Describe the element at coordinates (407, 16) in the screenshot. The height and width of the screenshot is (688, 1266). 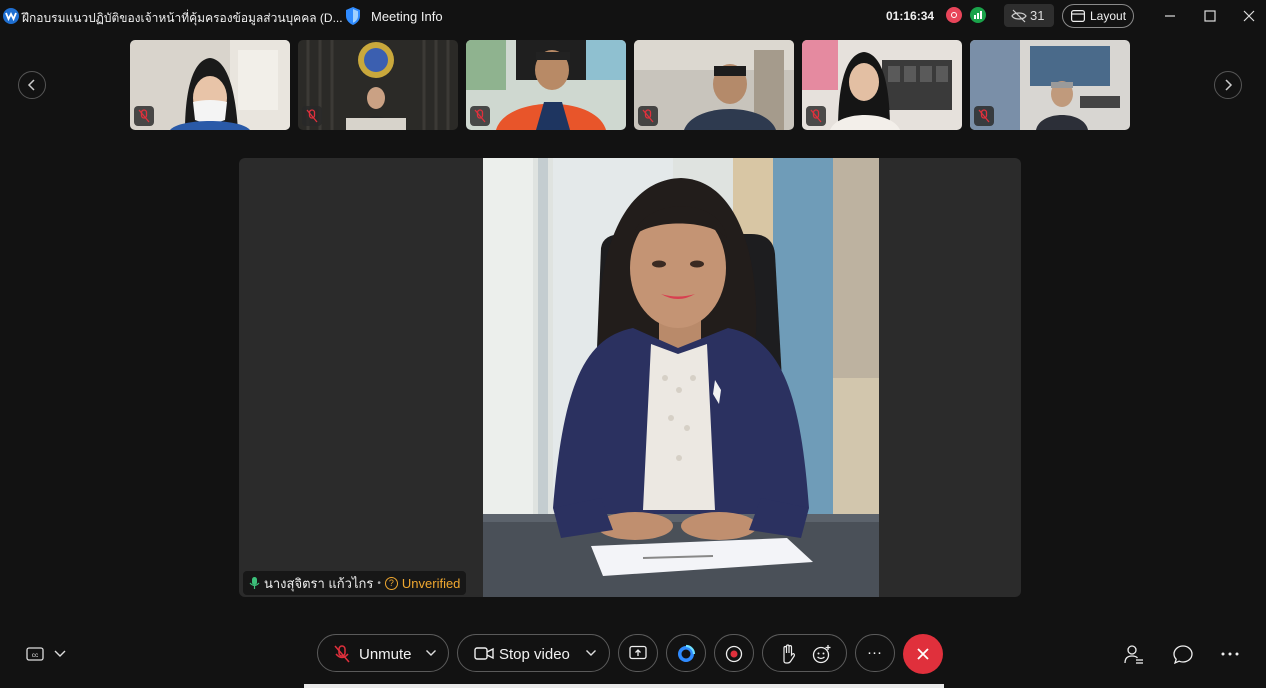
I see `meeting-info-link: Meeting Info` at that location.